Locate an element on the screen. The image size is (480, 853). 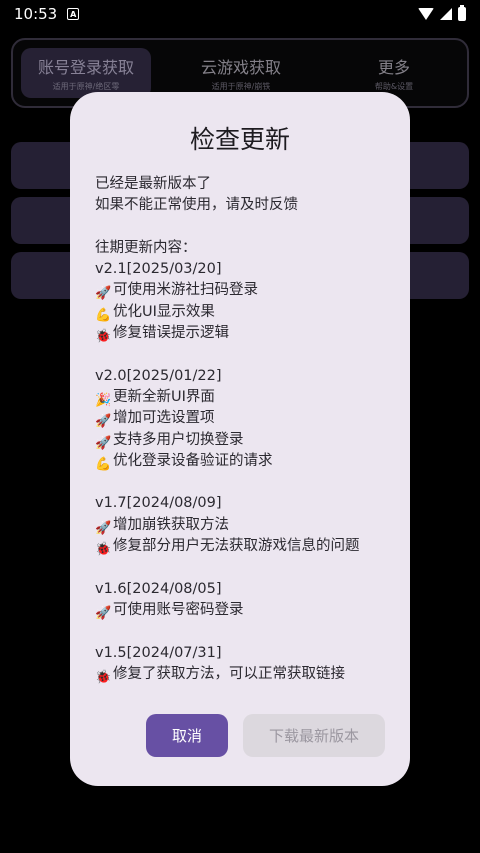
changelog-line: 🚀 增加可选设置项 is located at coordinates (245, 418).